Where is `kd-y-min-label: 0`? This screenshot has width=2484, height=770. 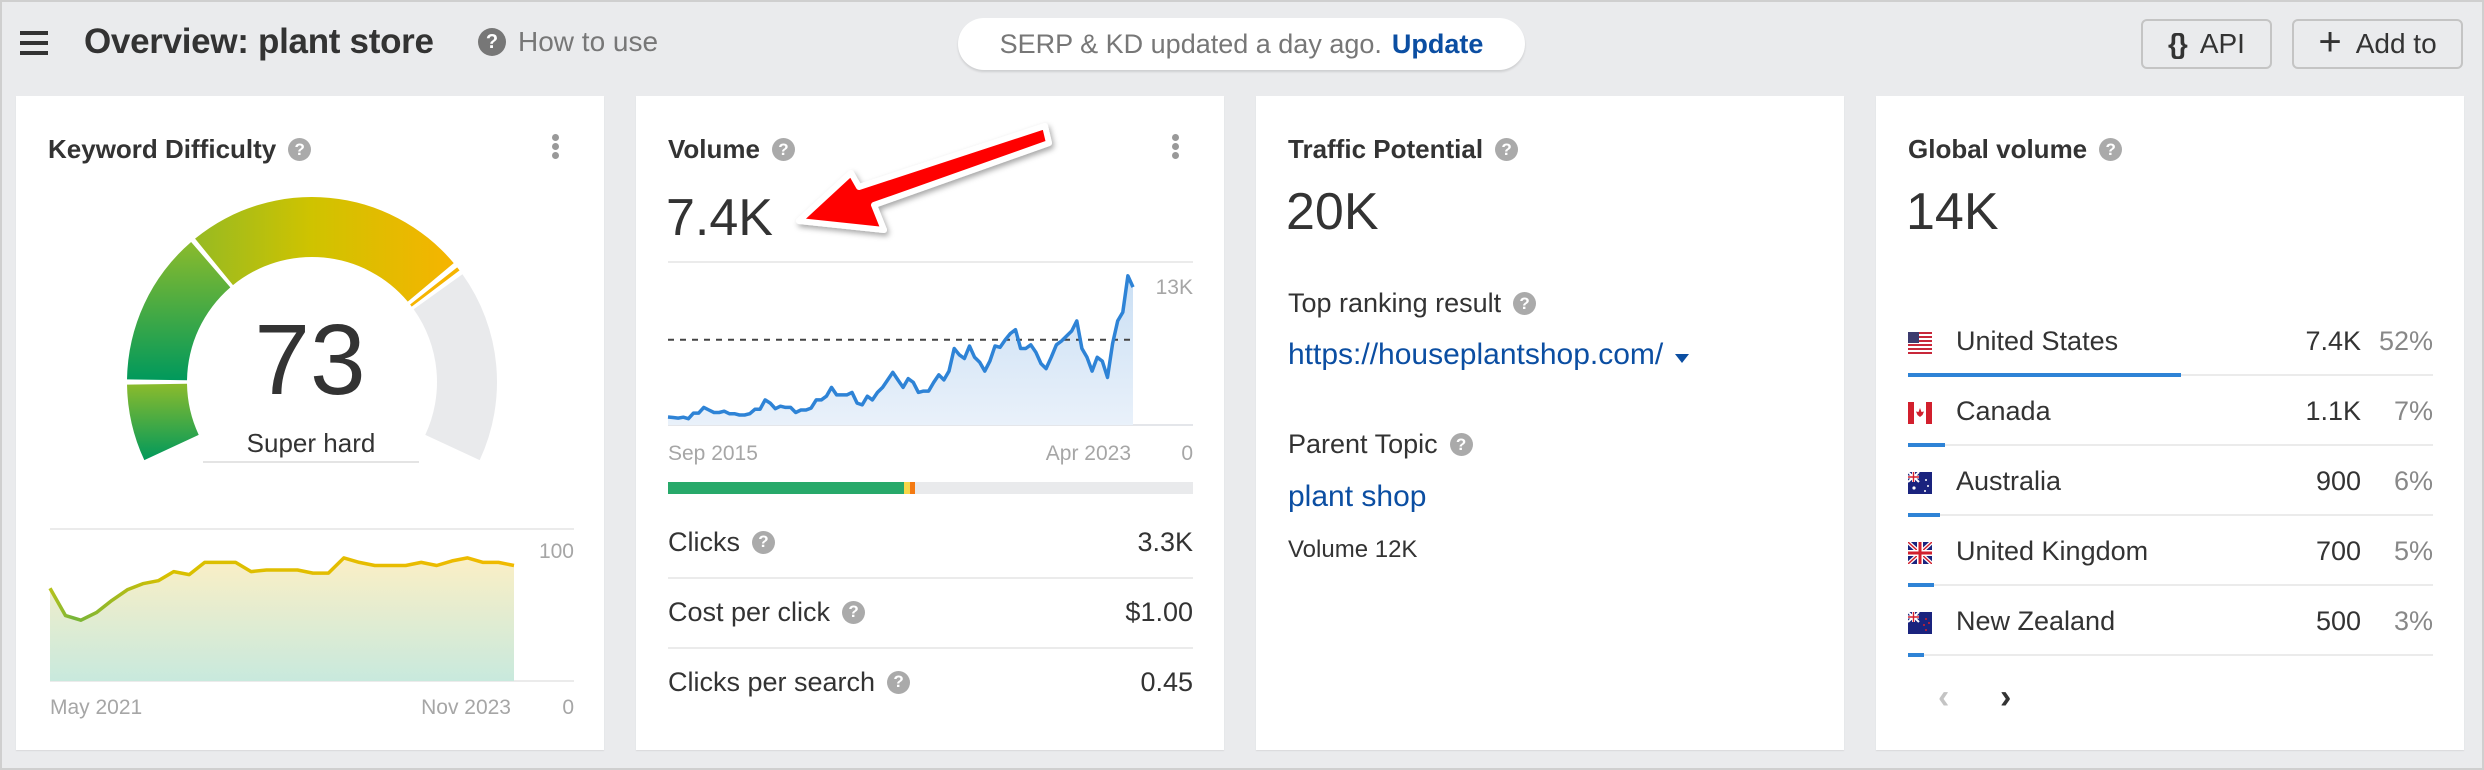 kd-y-min-label: 0 is located at coordinates (568, 707).